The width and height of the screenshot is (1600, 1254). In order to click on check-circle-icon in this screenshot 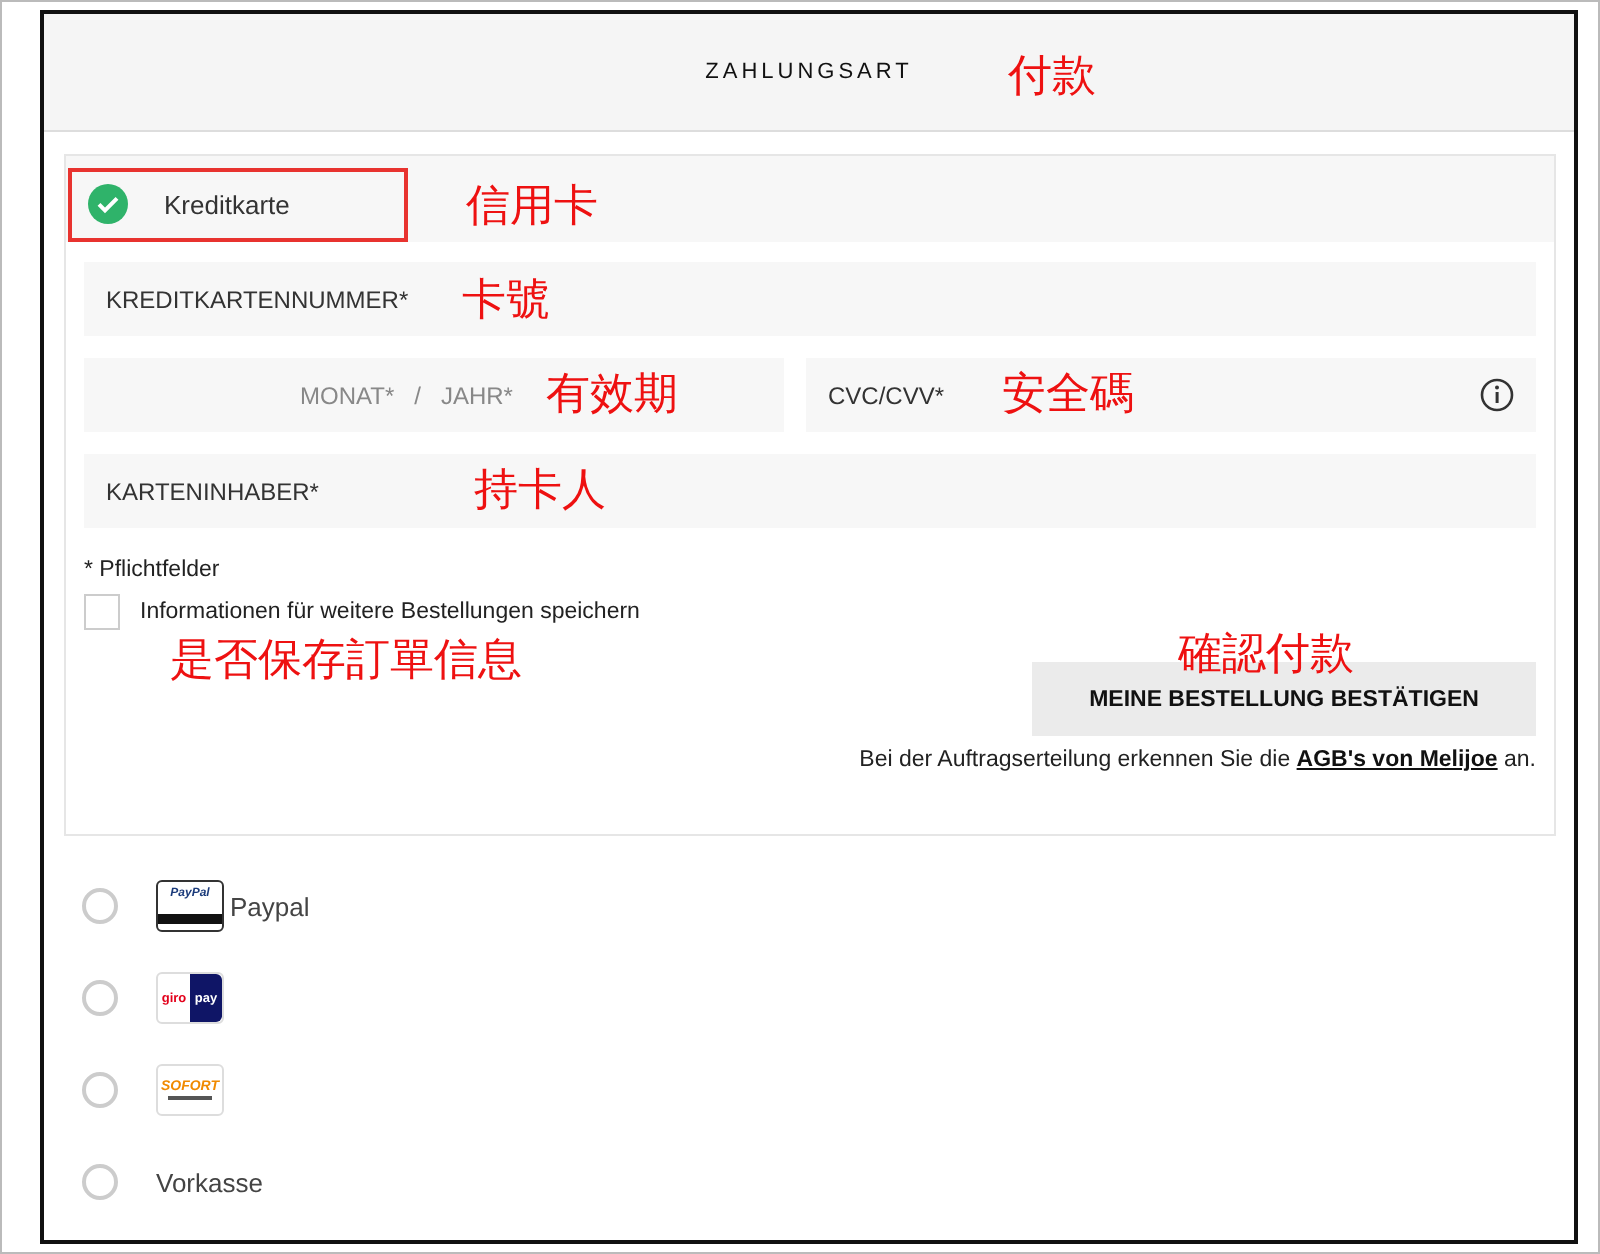, I will do `click(108, 204)`.